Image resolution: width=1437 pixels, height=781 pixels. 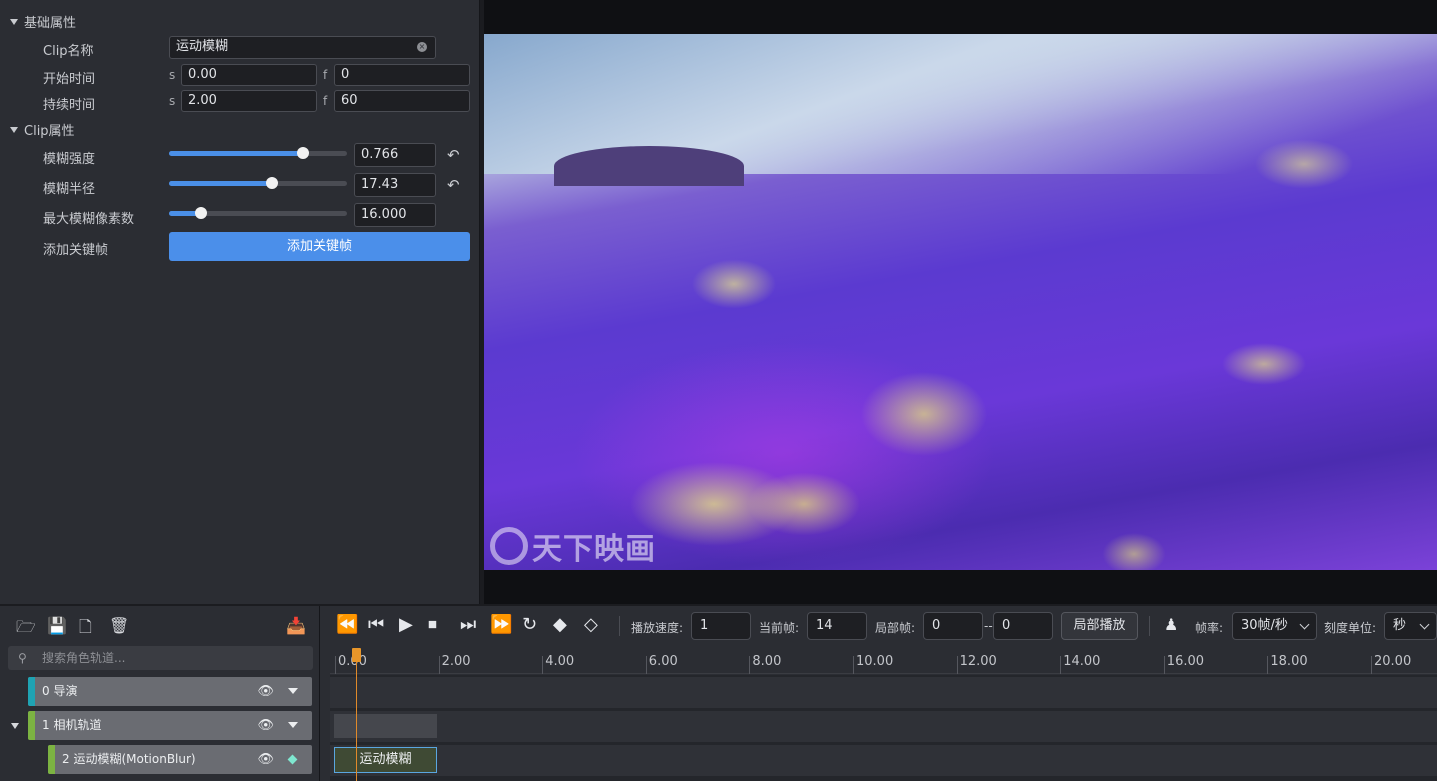 What do you see at coordinates (129, 759) in the screenshot?
I see `track-label: 2 运动模糊(MotionBlur)` at bounding box center [129, 759].